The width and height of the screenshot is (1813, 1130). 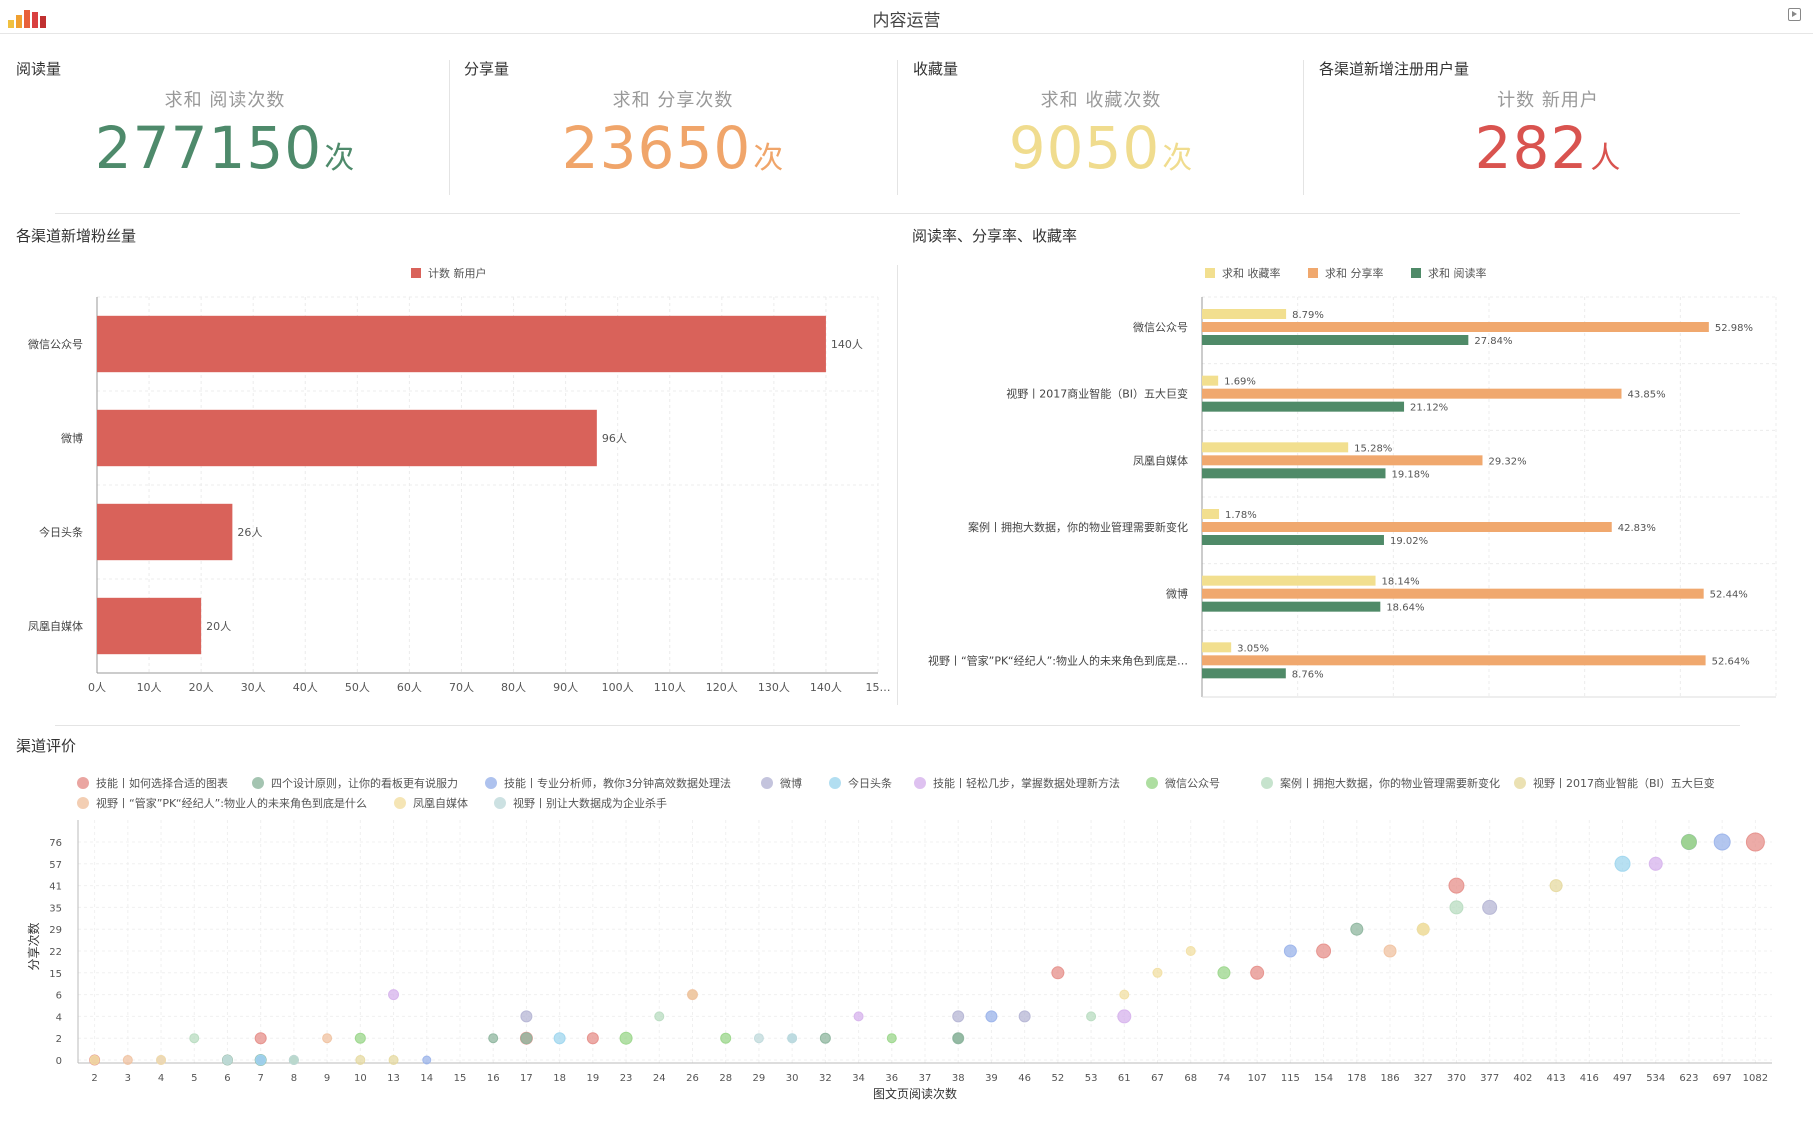 What do you see at coordinates (1794, 14) in the screenshot?
I see `expand-icon` at bounding box center [1794, 14].